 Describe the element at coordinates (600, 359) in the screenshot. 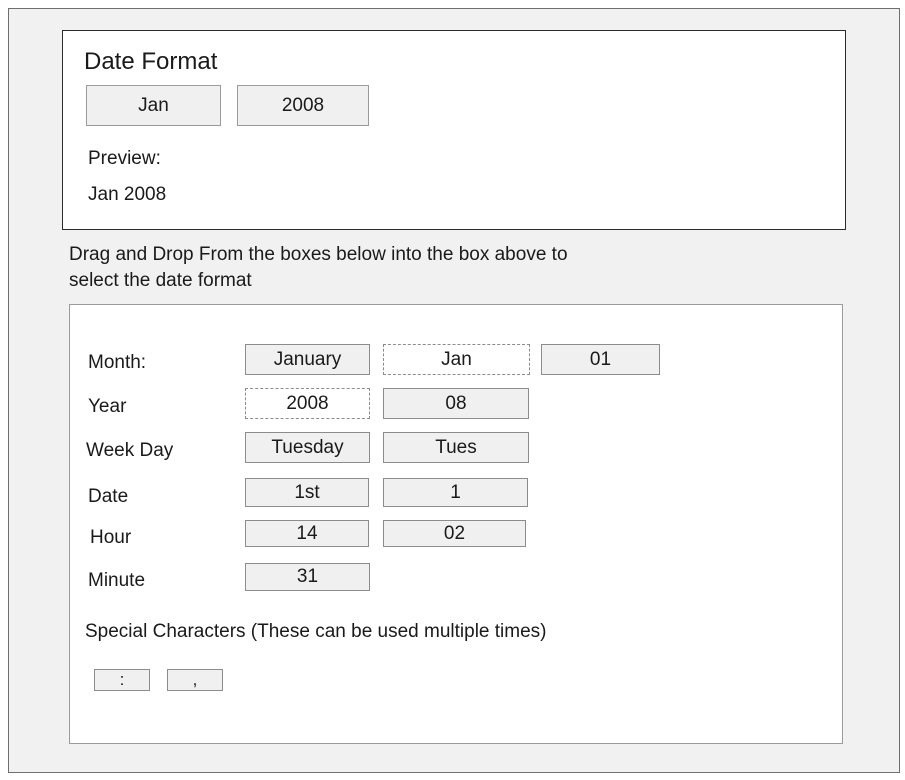

I see `chip-month-numeric: 01` at that location.